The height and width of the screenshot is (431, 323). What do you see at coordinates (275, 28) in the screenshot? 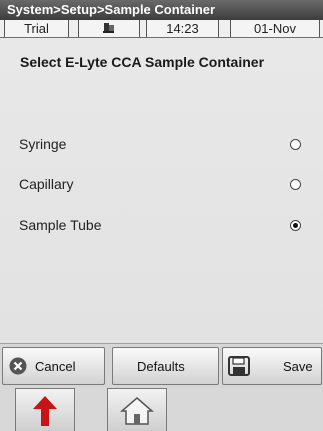
I see `date: 01-Nov` at bounding box center [275, 28].